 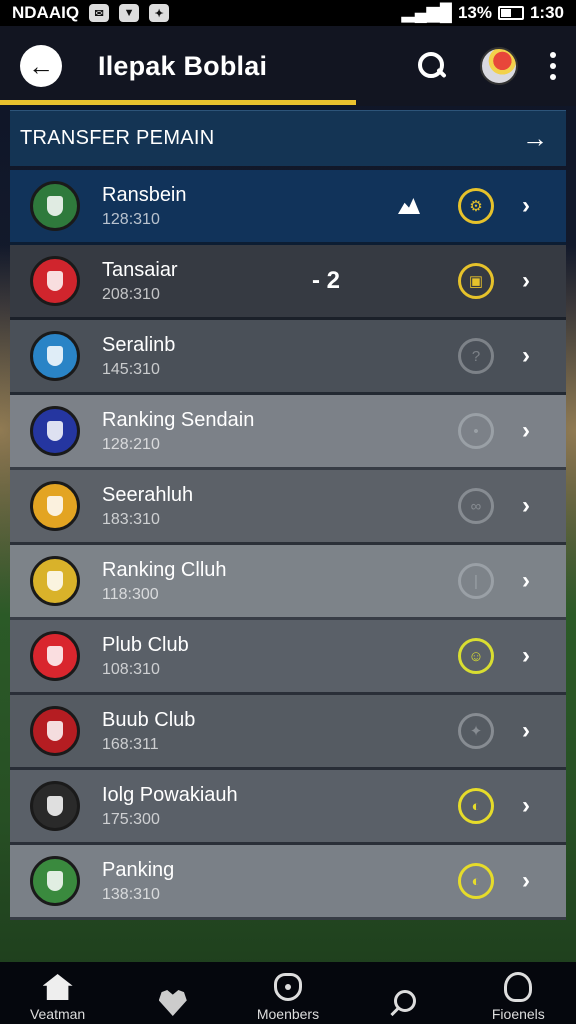 I want to click on status-badge-icon: ☺, so click(x=476, y=656).